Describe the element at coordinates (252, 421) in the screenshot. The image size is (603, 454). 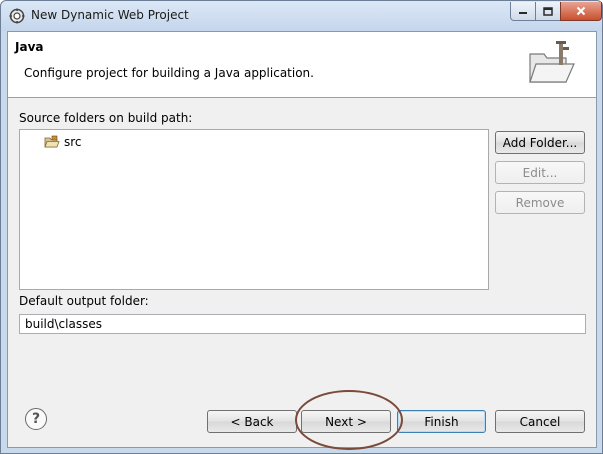
I see `back-button: < Back` at that location.